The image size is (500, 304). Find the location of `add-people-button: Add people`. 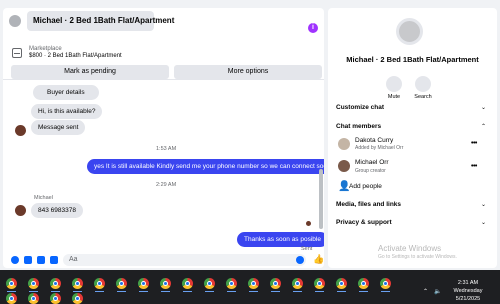

add-people-button: Add people is located at coordinates (365, 186).